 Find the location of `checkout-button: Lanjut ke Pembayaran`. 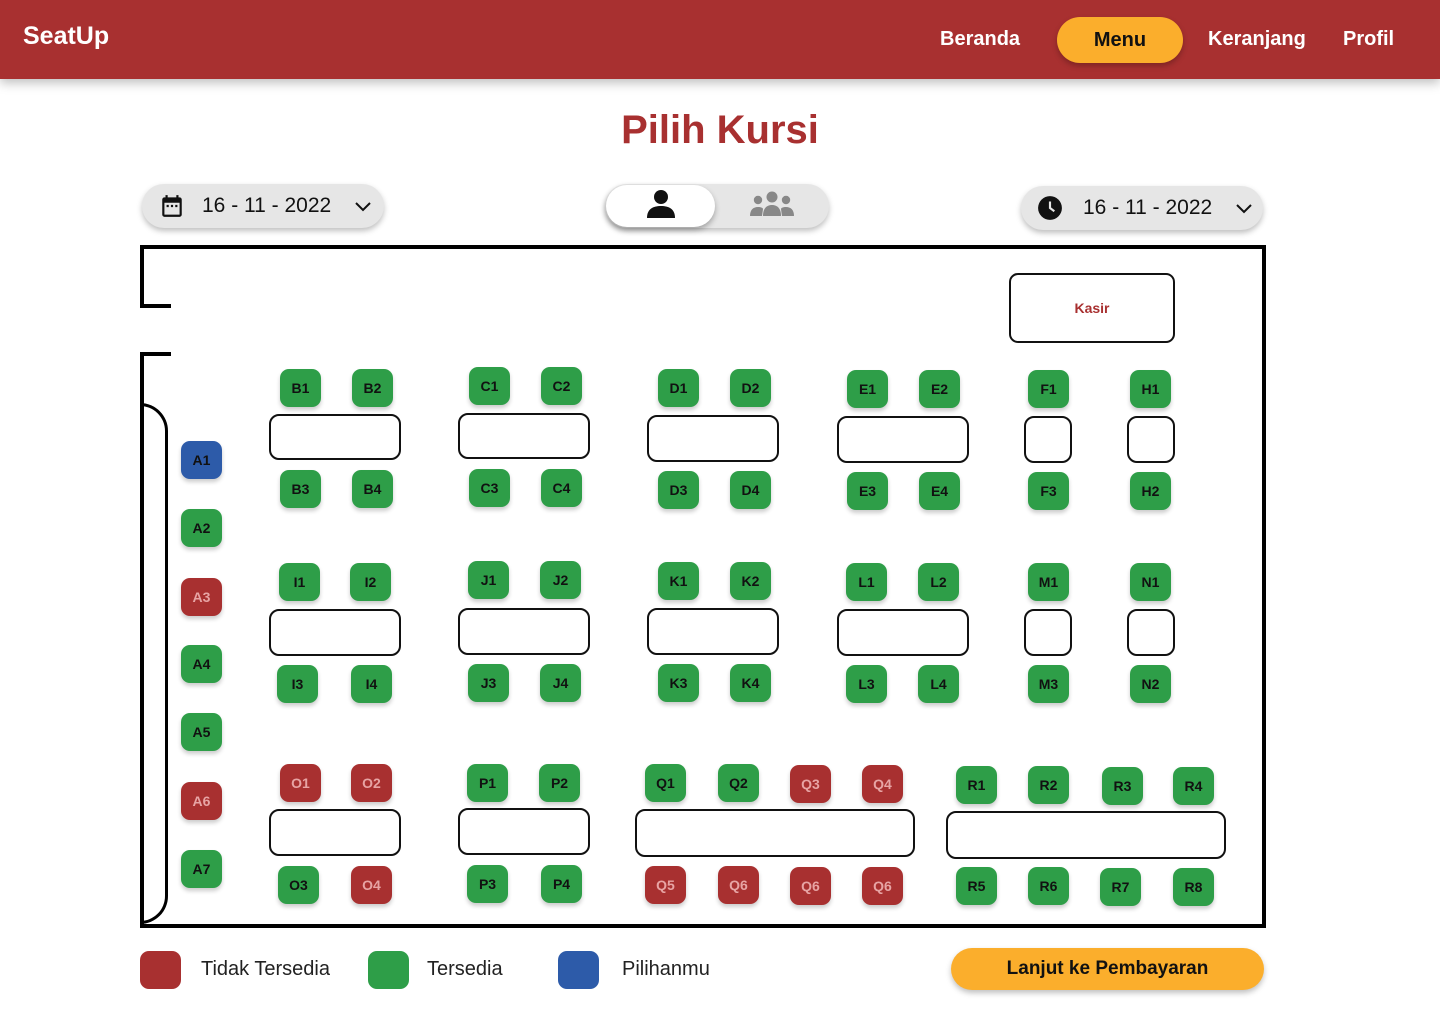

checkout-button: Lanjut ke Pembayaran is located at coordinates (1107, 969).